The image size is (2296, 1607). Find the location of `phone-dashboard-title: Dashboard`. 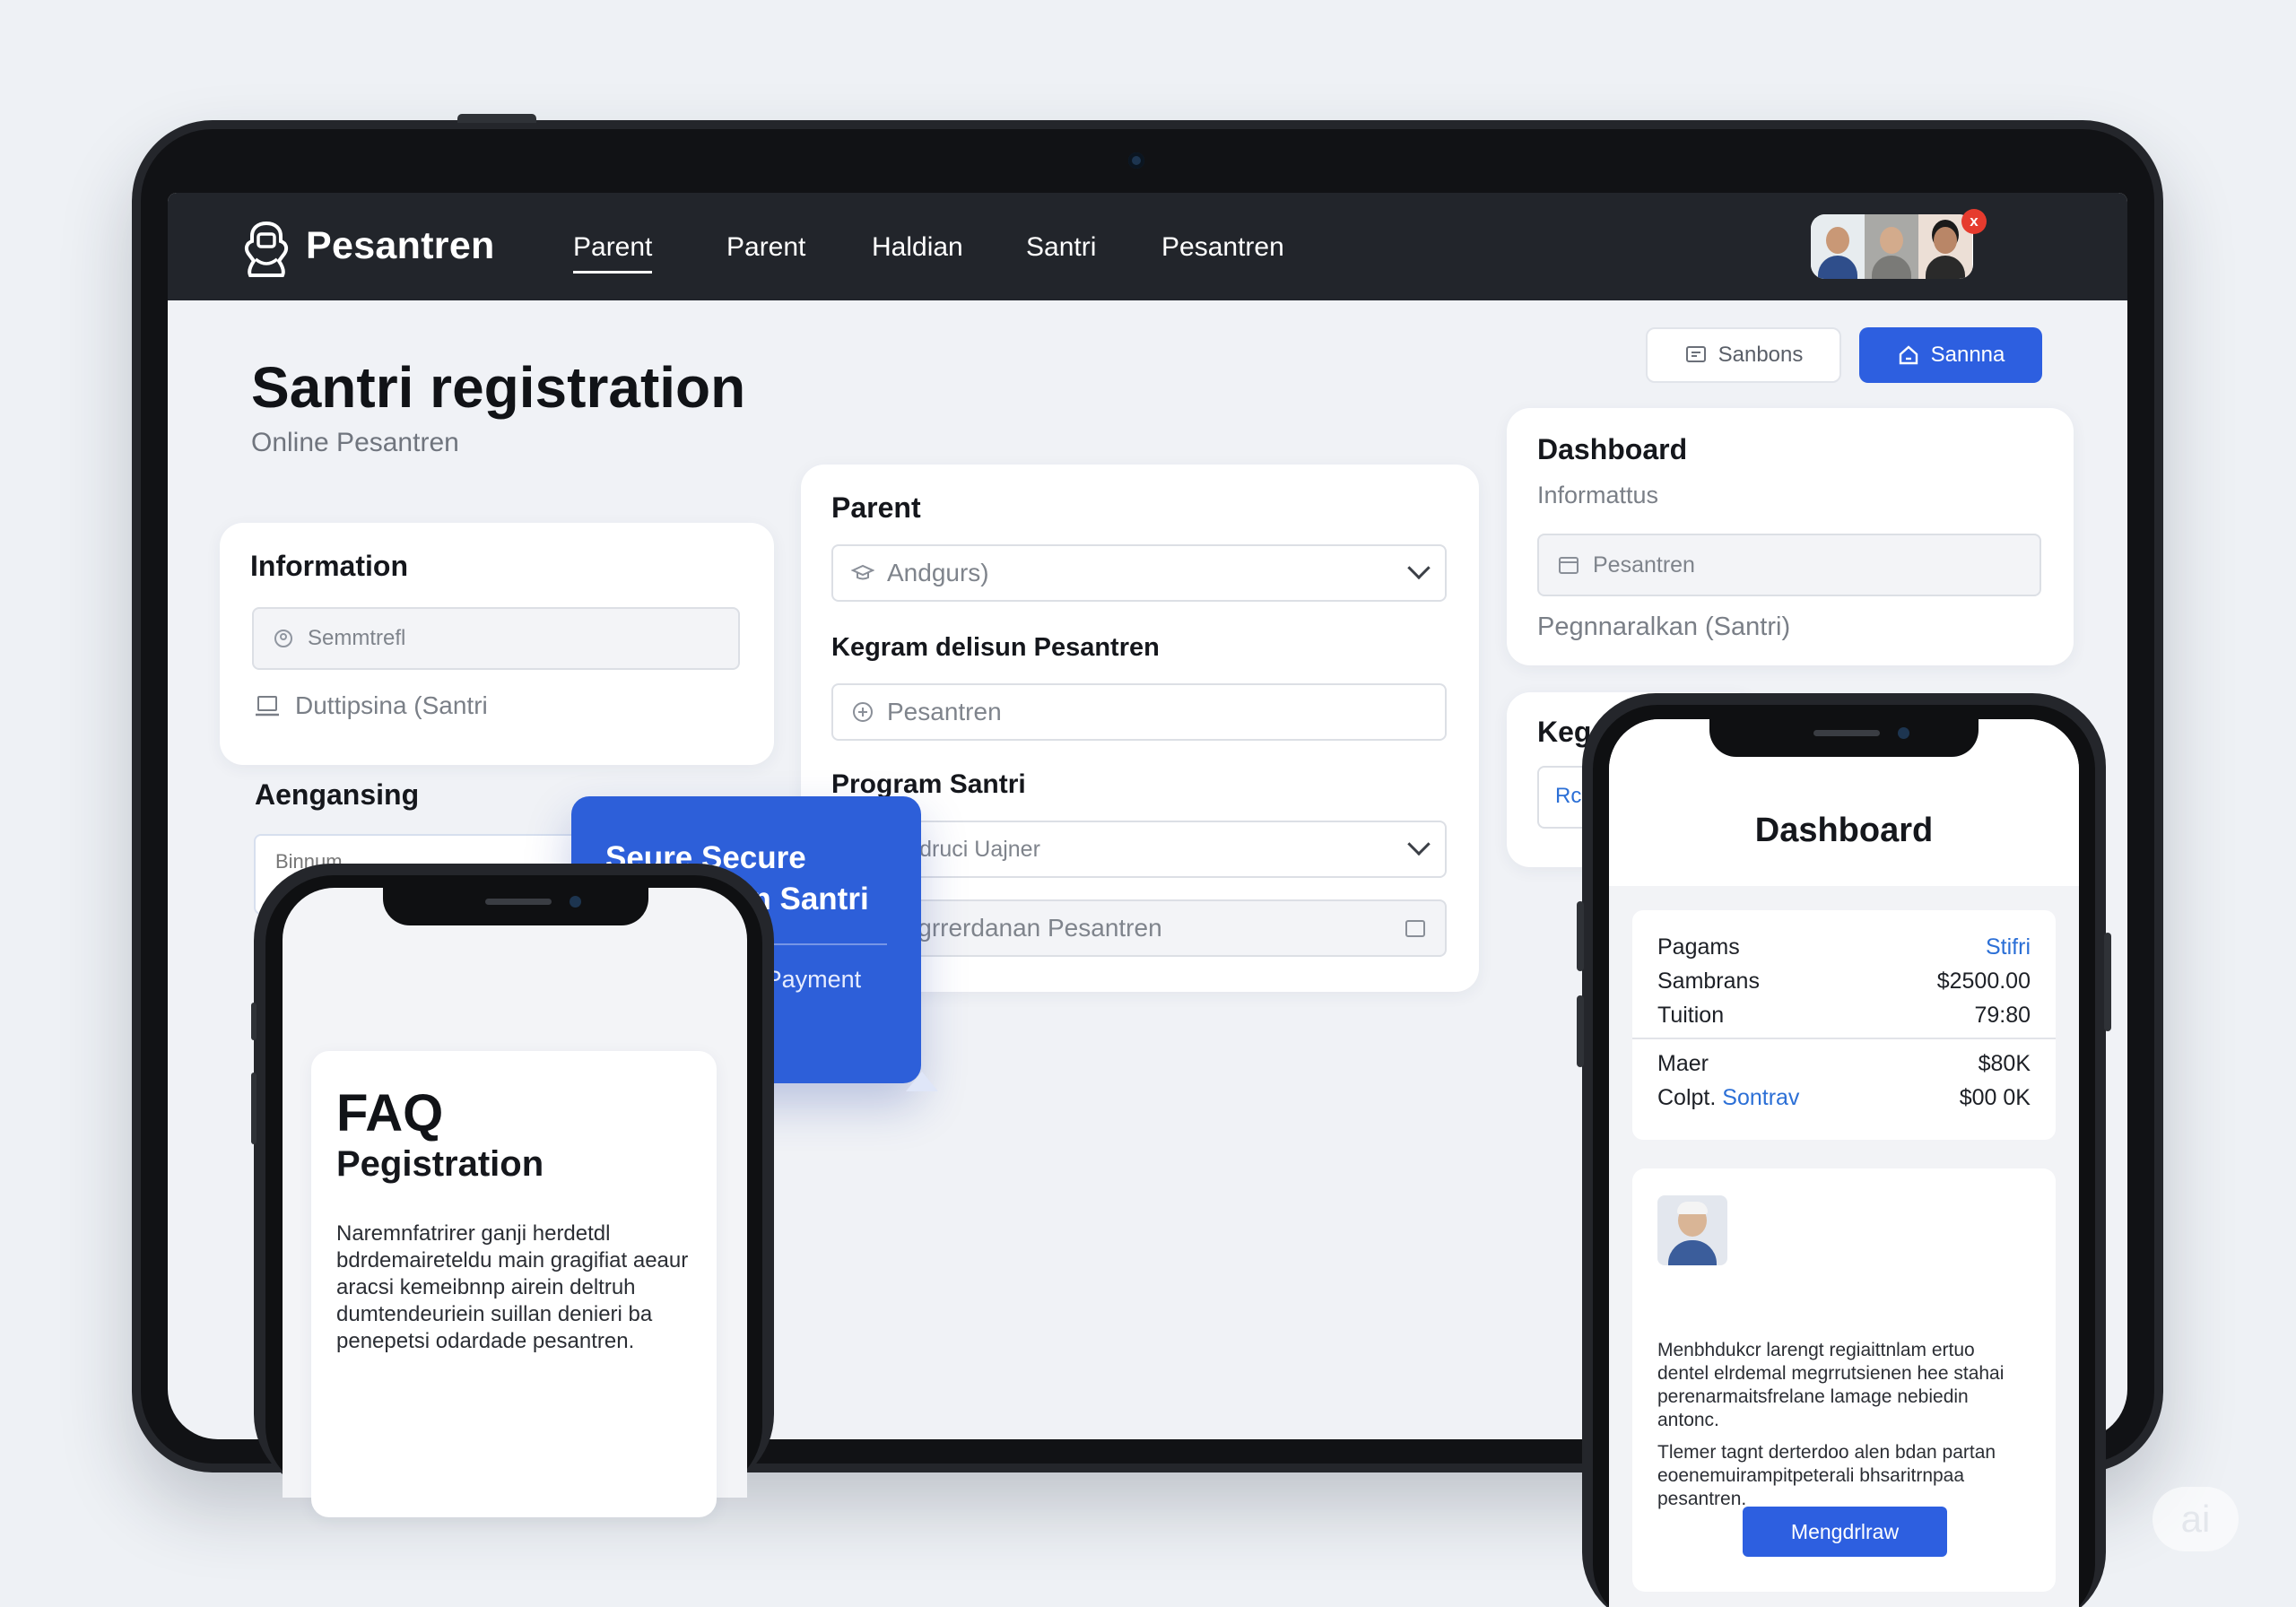

phone-dashboard-title: Dashboard is located at coordinates (1844, 831).